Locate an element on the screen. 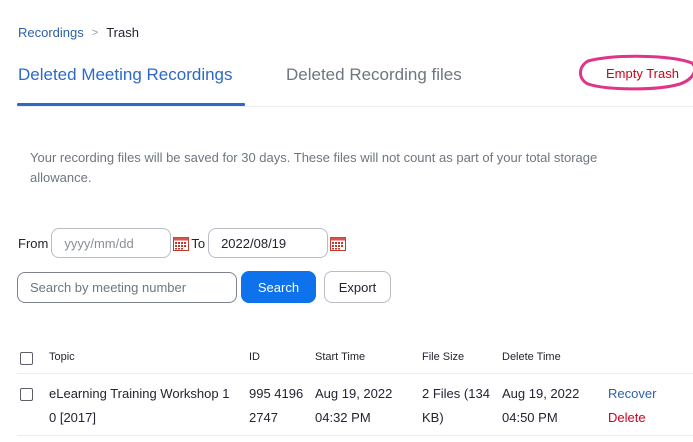 Image resolution: width=693 pixels, height=442 pixels. from-date-input is located at coordinates (111, 243).